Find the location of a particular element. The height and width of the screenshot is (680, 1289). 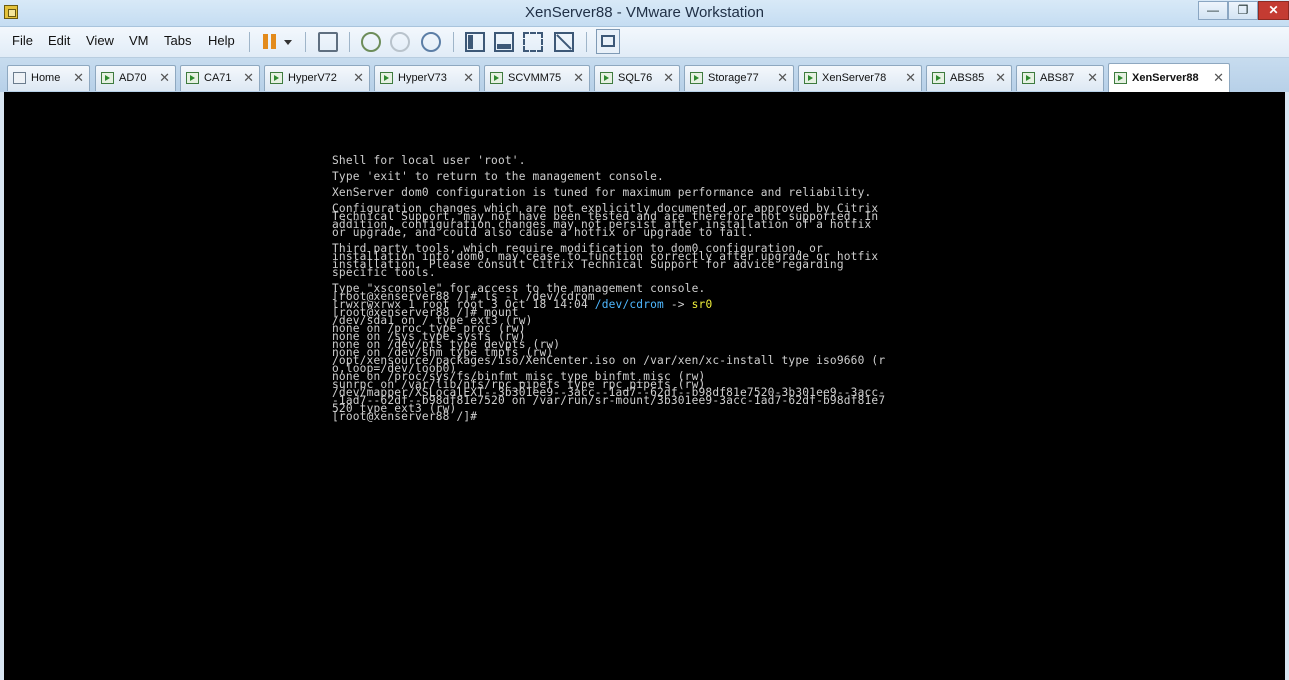

unity-icon is located at coordinates (564, 42).